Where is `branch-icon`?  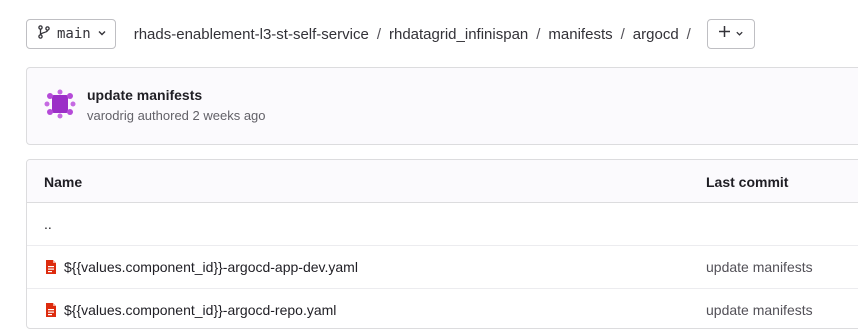
branch-icon is located at coordinates (44, 34).